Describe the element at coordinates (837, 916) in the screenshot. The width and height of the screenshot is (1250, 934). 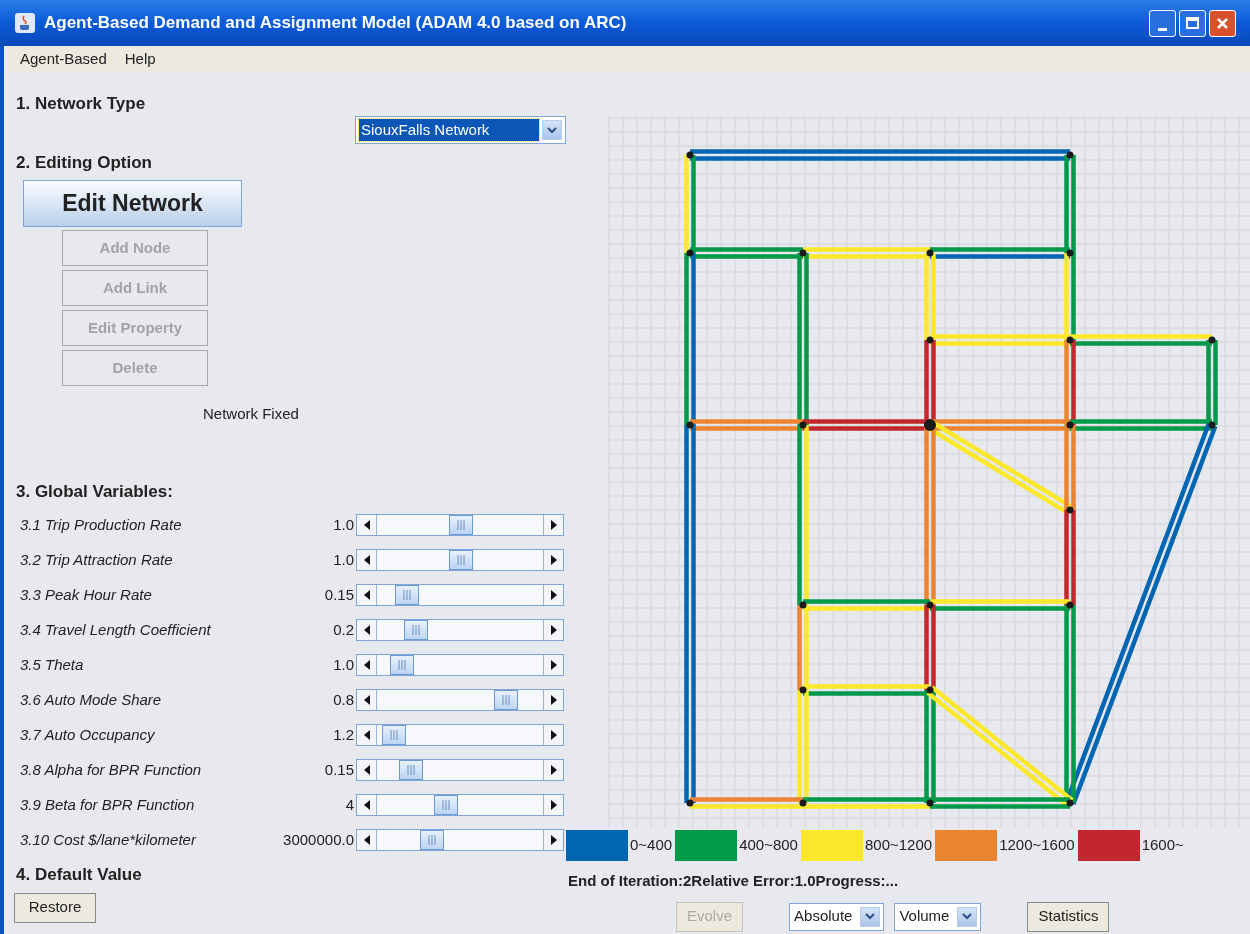
I see `view-dropdown: Absolute` at that location.